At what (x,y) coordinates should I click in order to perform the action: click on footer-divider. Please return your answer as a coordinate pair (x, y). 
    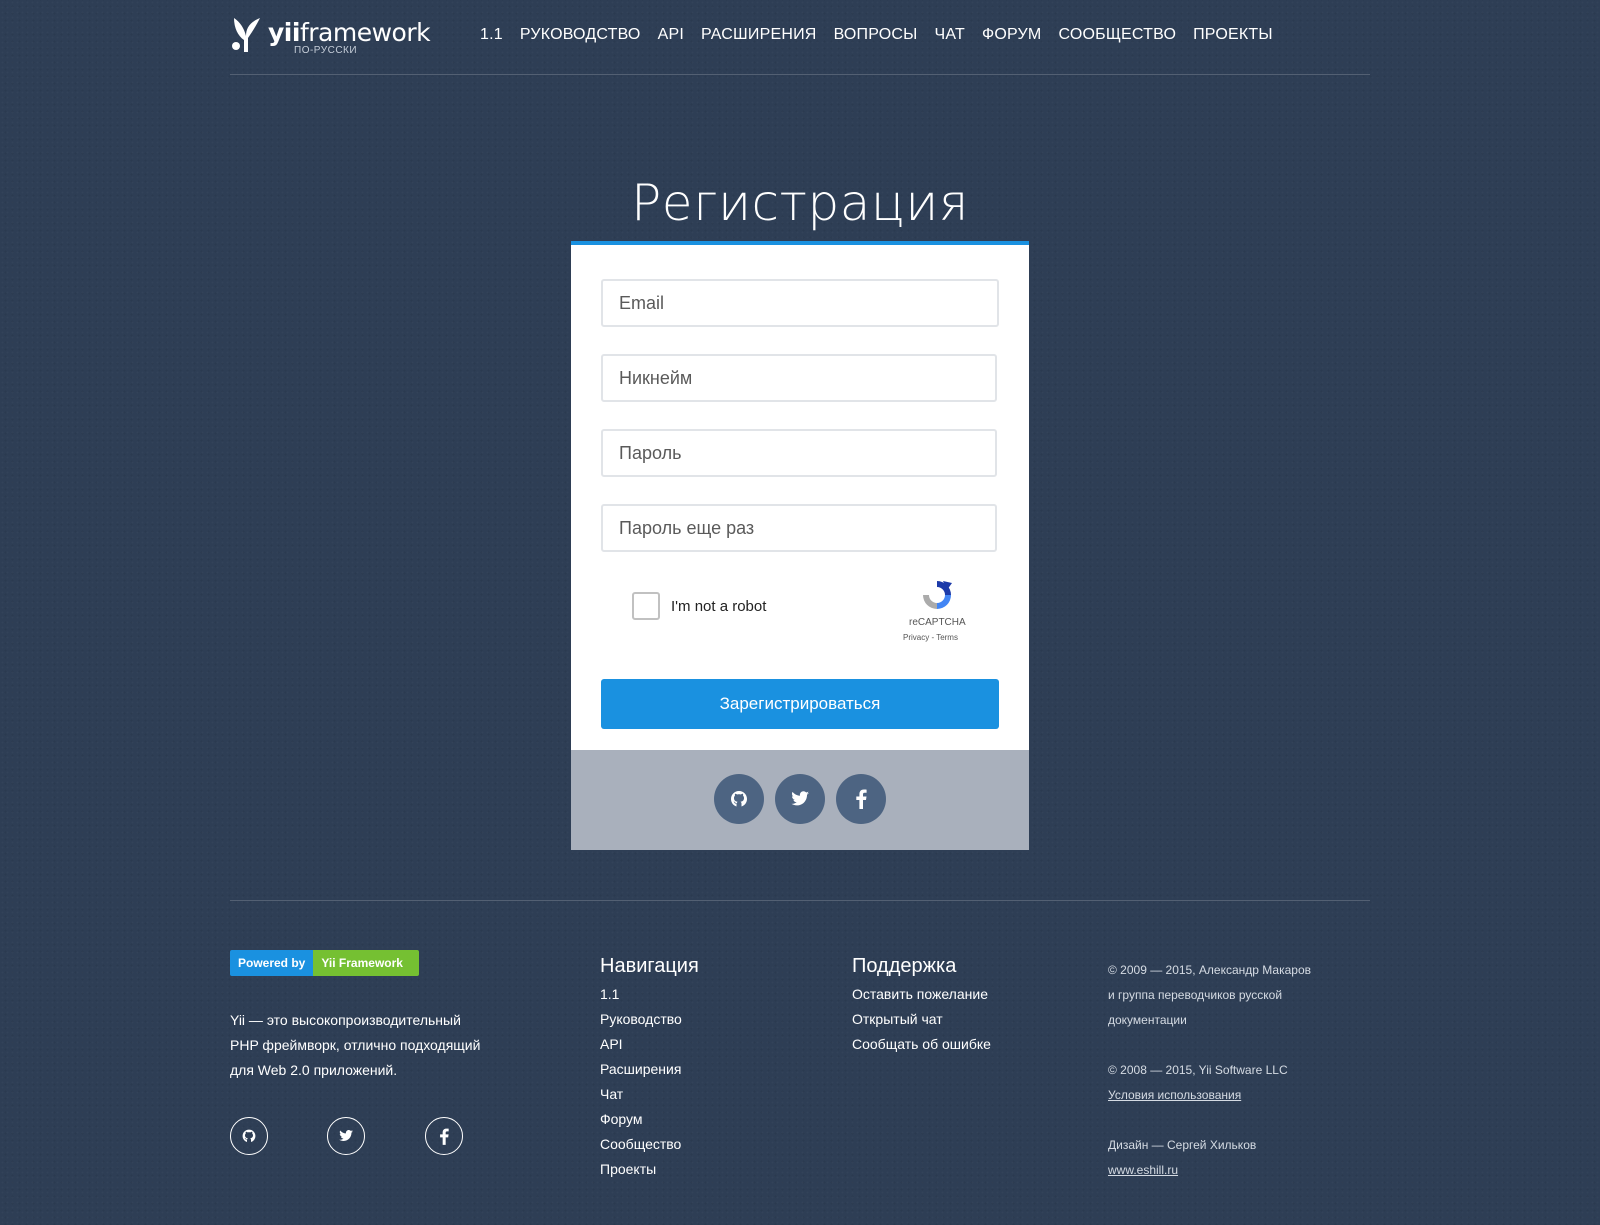
    Looking at the image, I should click on (800, 900).